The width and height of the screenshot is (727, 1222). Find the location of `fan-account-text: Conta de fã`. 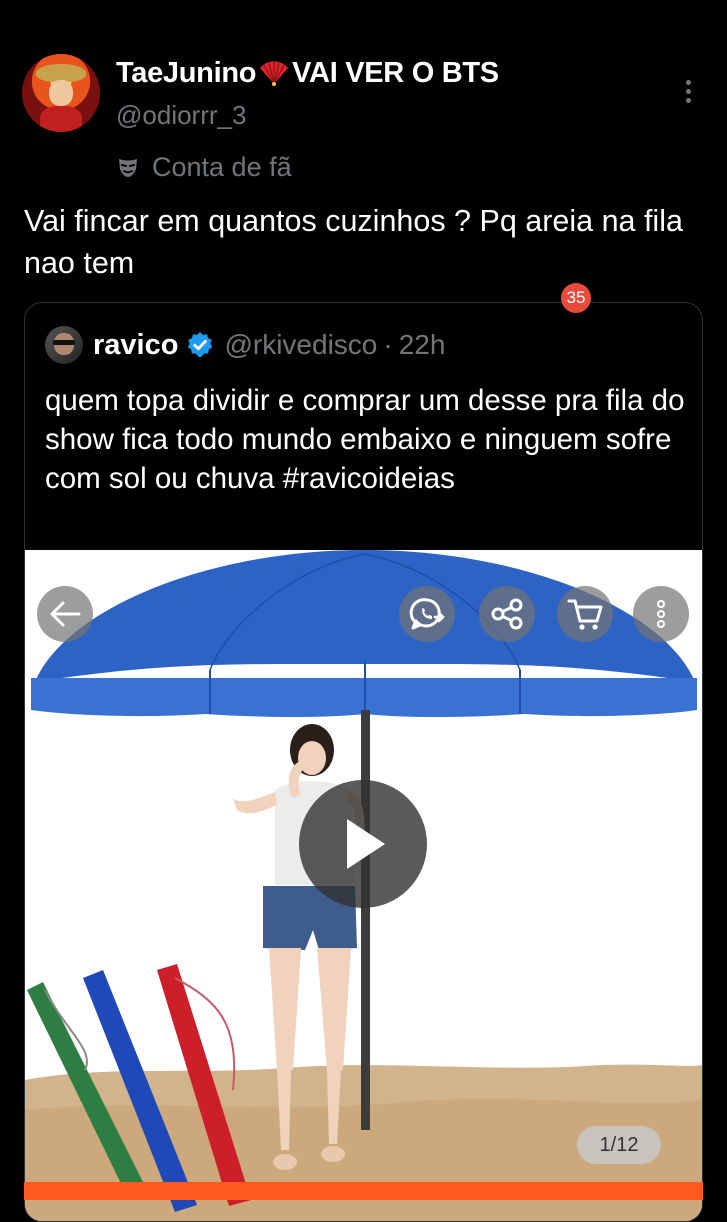

fan-account-text: Conta de fã is located at coordinates (222, 166).